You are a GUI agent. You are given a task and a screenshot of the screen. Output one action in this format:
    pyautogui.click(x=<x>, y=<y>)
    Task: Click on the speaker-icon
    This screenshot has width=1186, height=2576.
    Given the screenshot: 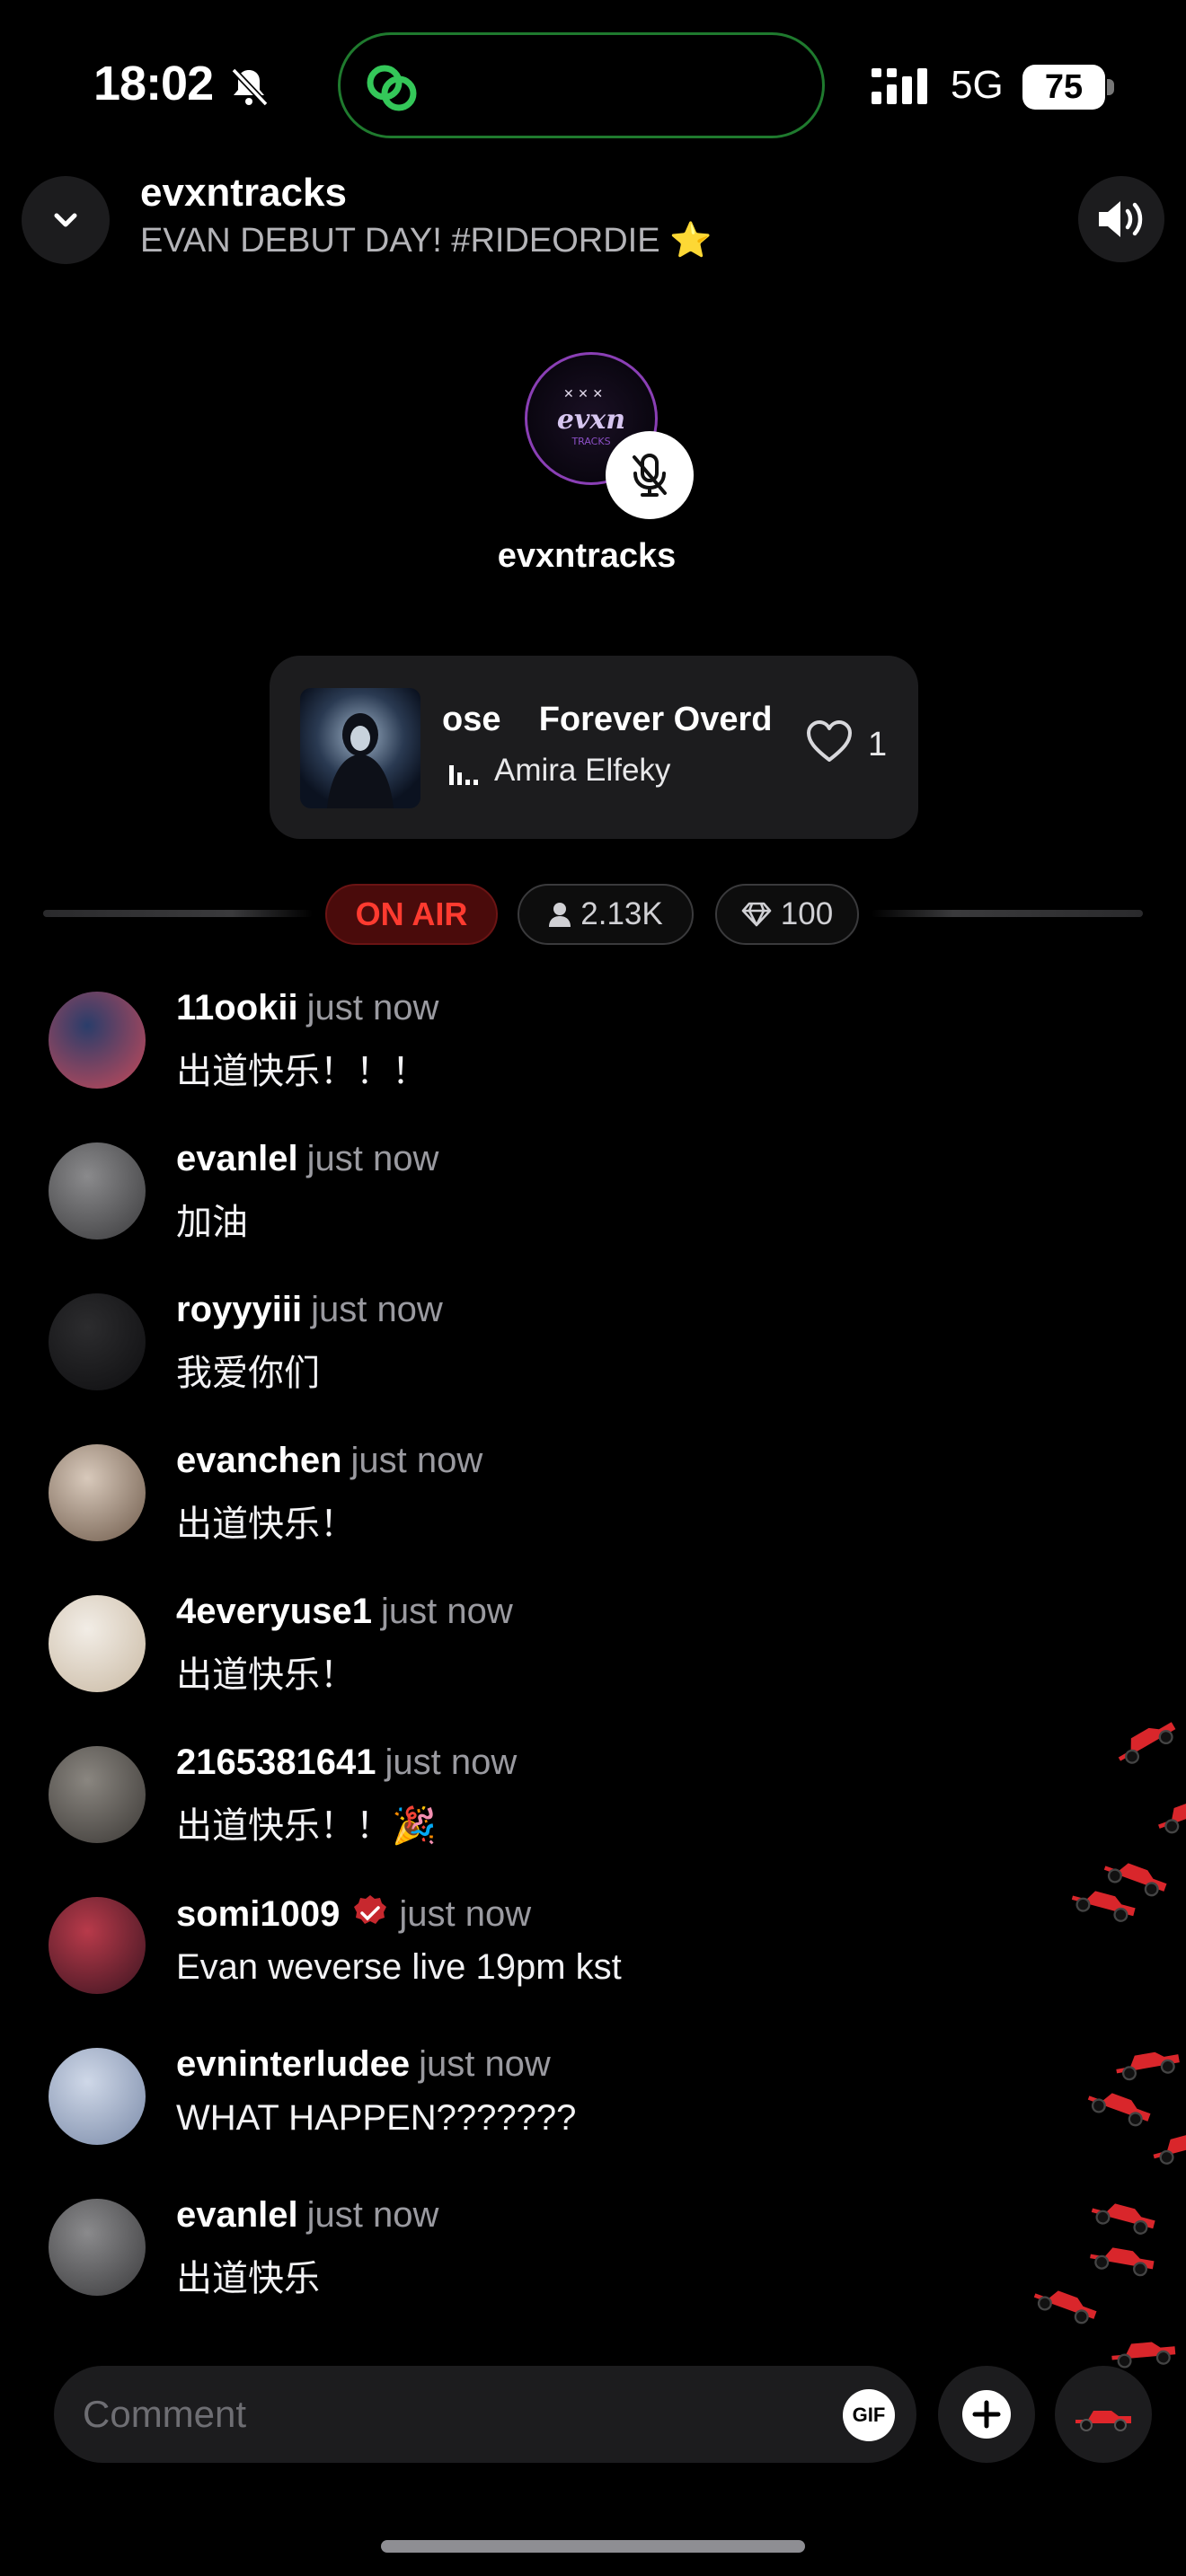 What is the action you would take?
    pyautogui.click(x=1121, y=219)
    